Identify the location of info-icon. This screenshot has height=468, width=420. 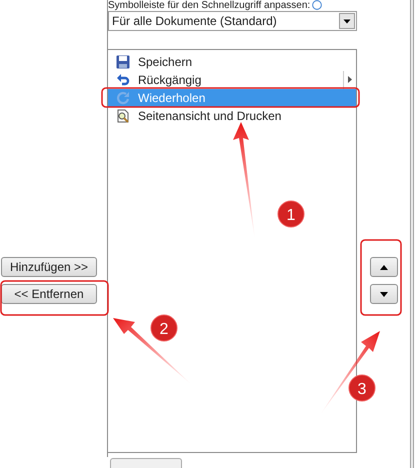
(317, 5).